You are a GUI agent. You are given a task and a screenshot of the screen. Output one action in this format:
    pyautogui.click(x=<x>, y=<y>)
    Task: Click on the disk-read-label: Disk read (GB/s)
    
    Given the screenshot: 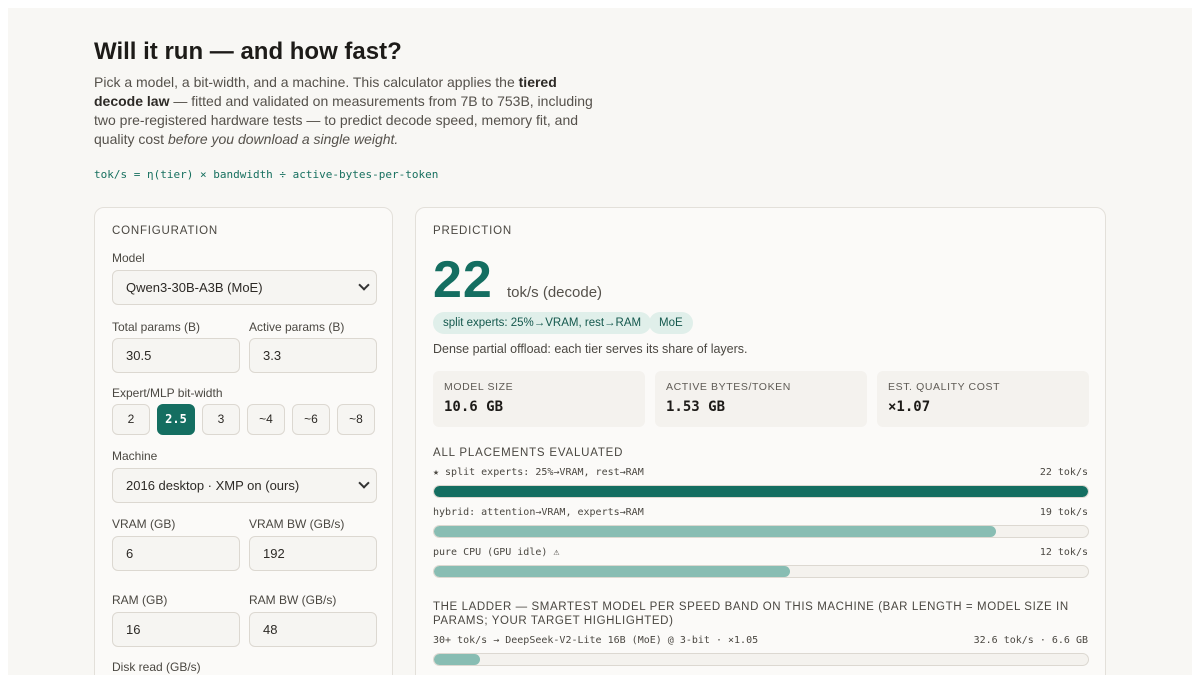 What is the action you would take?
    pyautogui.click(x=156, y=667)
    